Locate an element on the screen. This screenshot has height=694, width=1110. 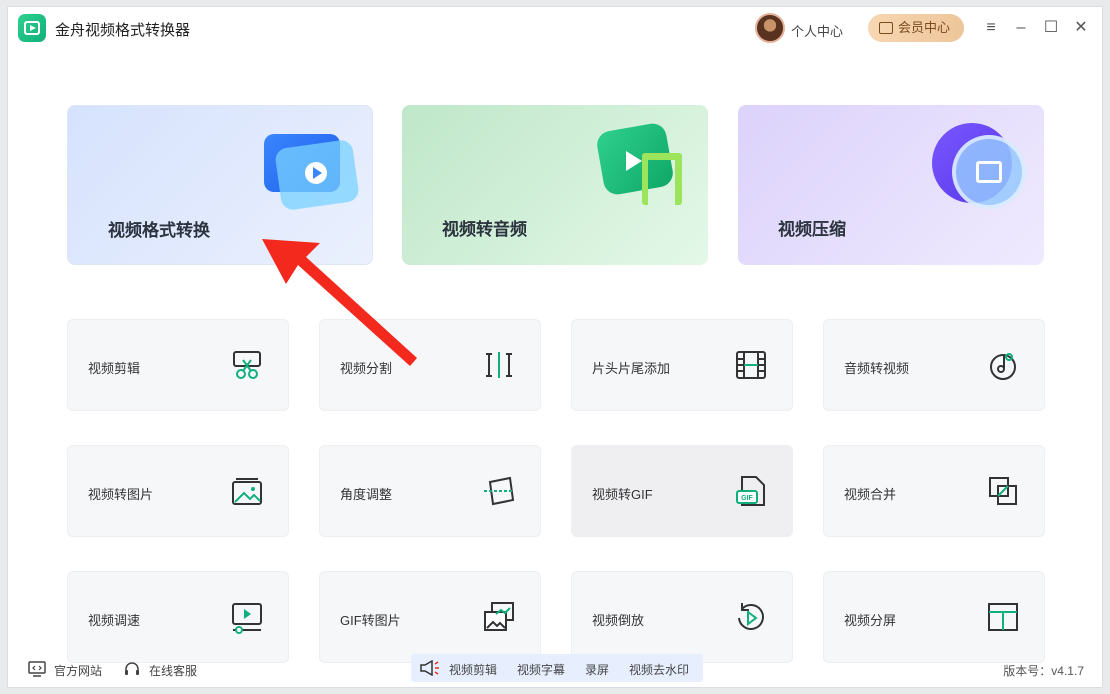
tool-label: GIF转图片 is located at coordinates (370, 620).